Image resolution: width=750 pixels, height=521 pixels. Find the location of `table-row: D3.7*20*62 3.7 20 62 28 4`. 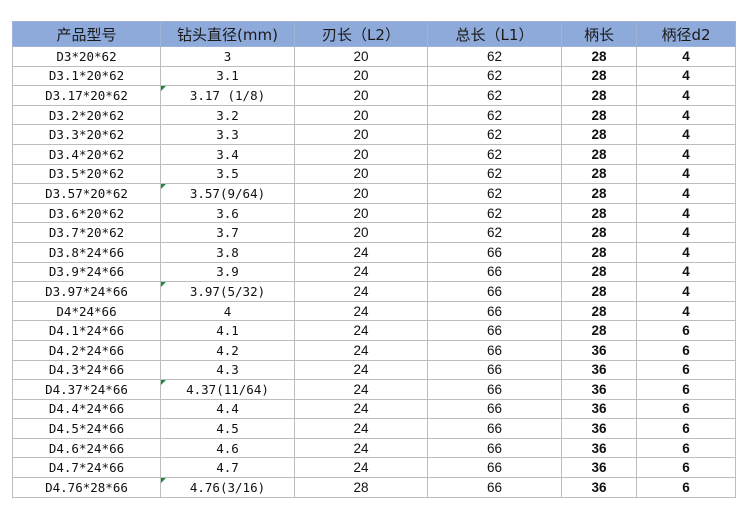

table-row: D3.7*20*62 3.7 20 62 28 4 is located at coordinates (374, 232).